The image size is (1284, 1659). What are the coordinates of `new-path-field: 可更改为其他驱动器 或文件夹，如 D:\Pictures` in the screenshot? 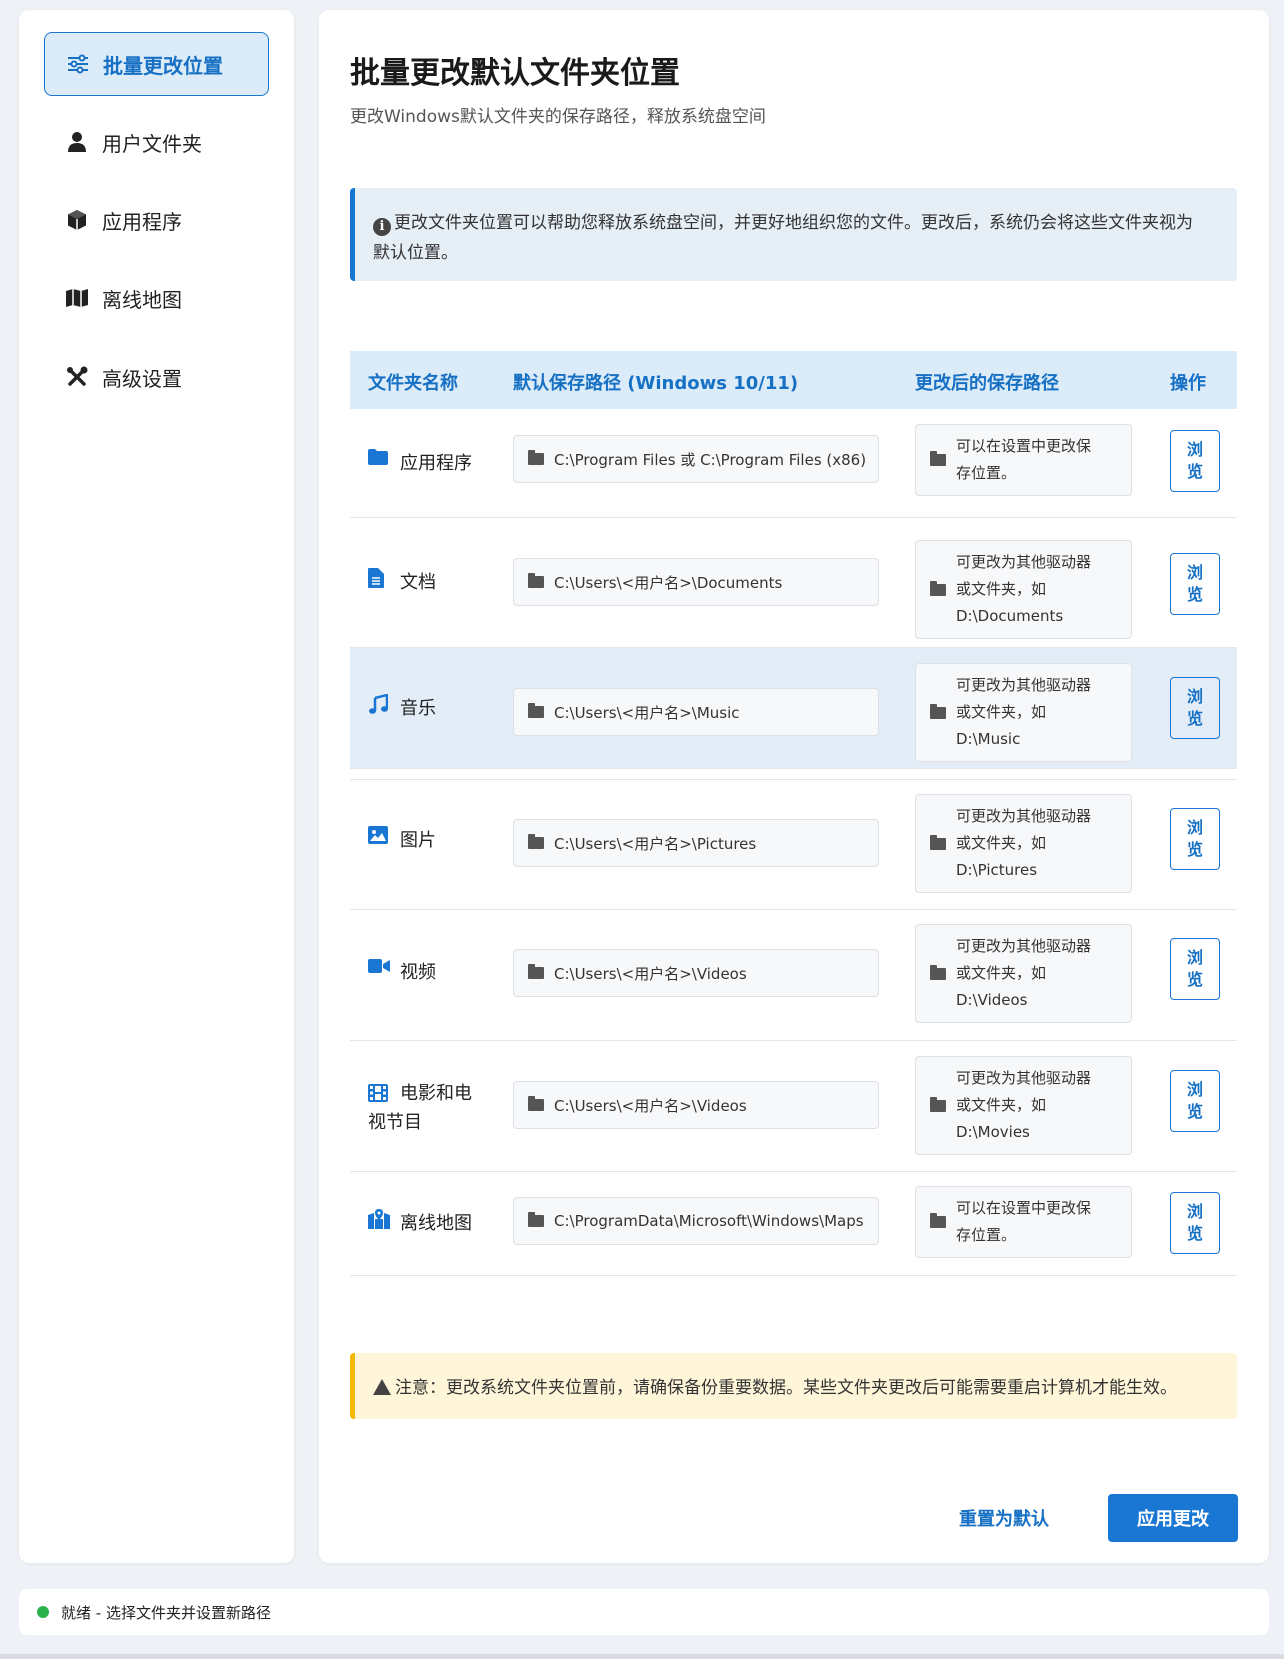 It's located at (1023, 843).